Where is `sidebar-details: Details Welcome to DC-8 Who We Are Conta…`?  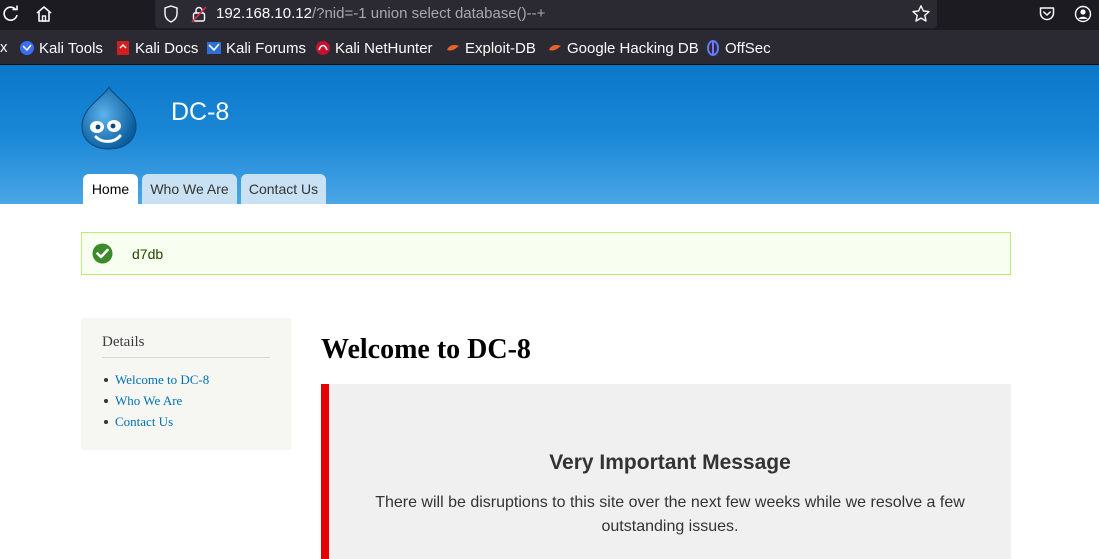
sidebar-details: Details Welcome to DC-8 Who We Are Conta… is located at coordinates (186, 384).